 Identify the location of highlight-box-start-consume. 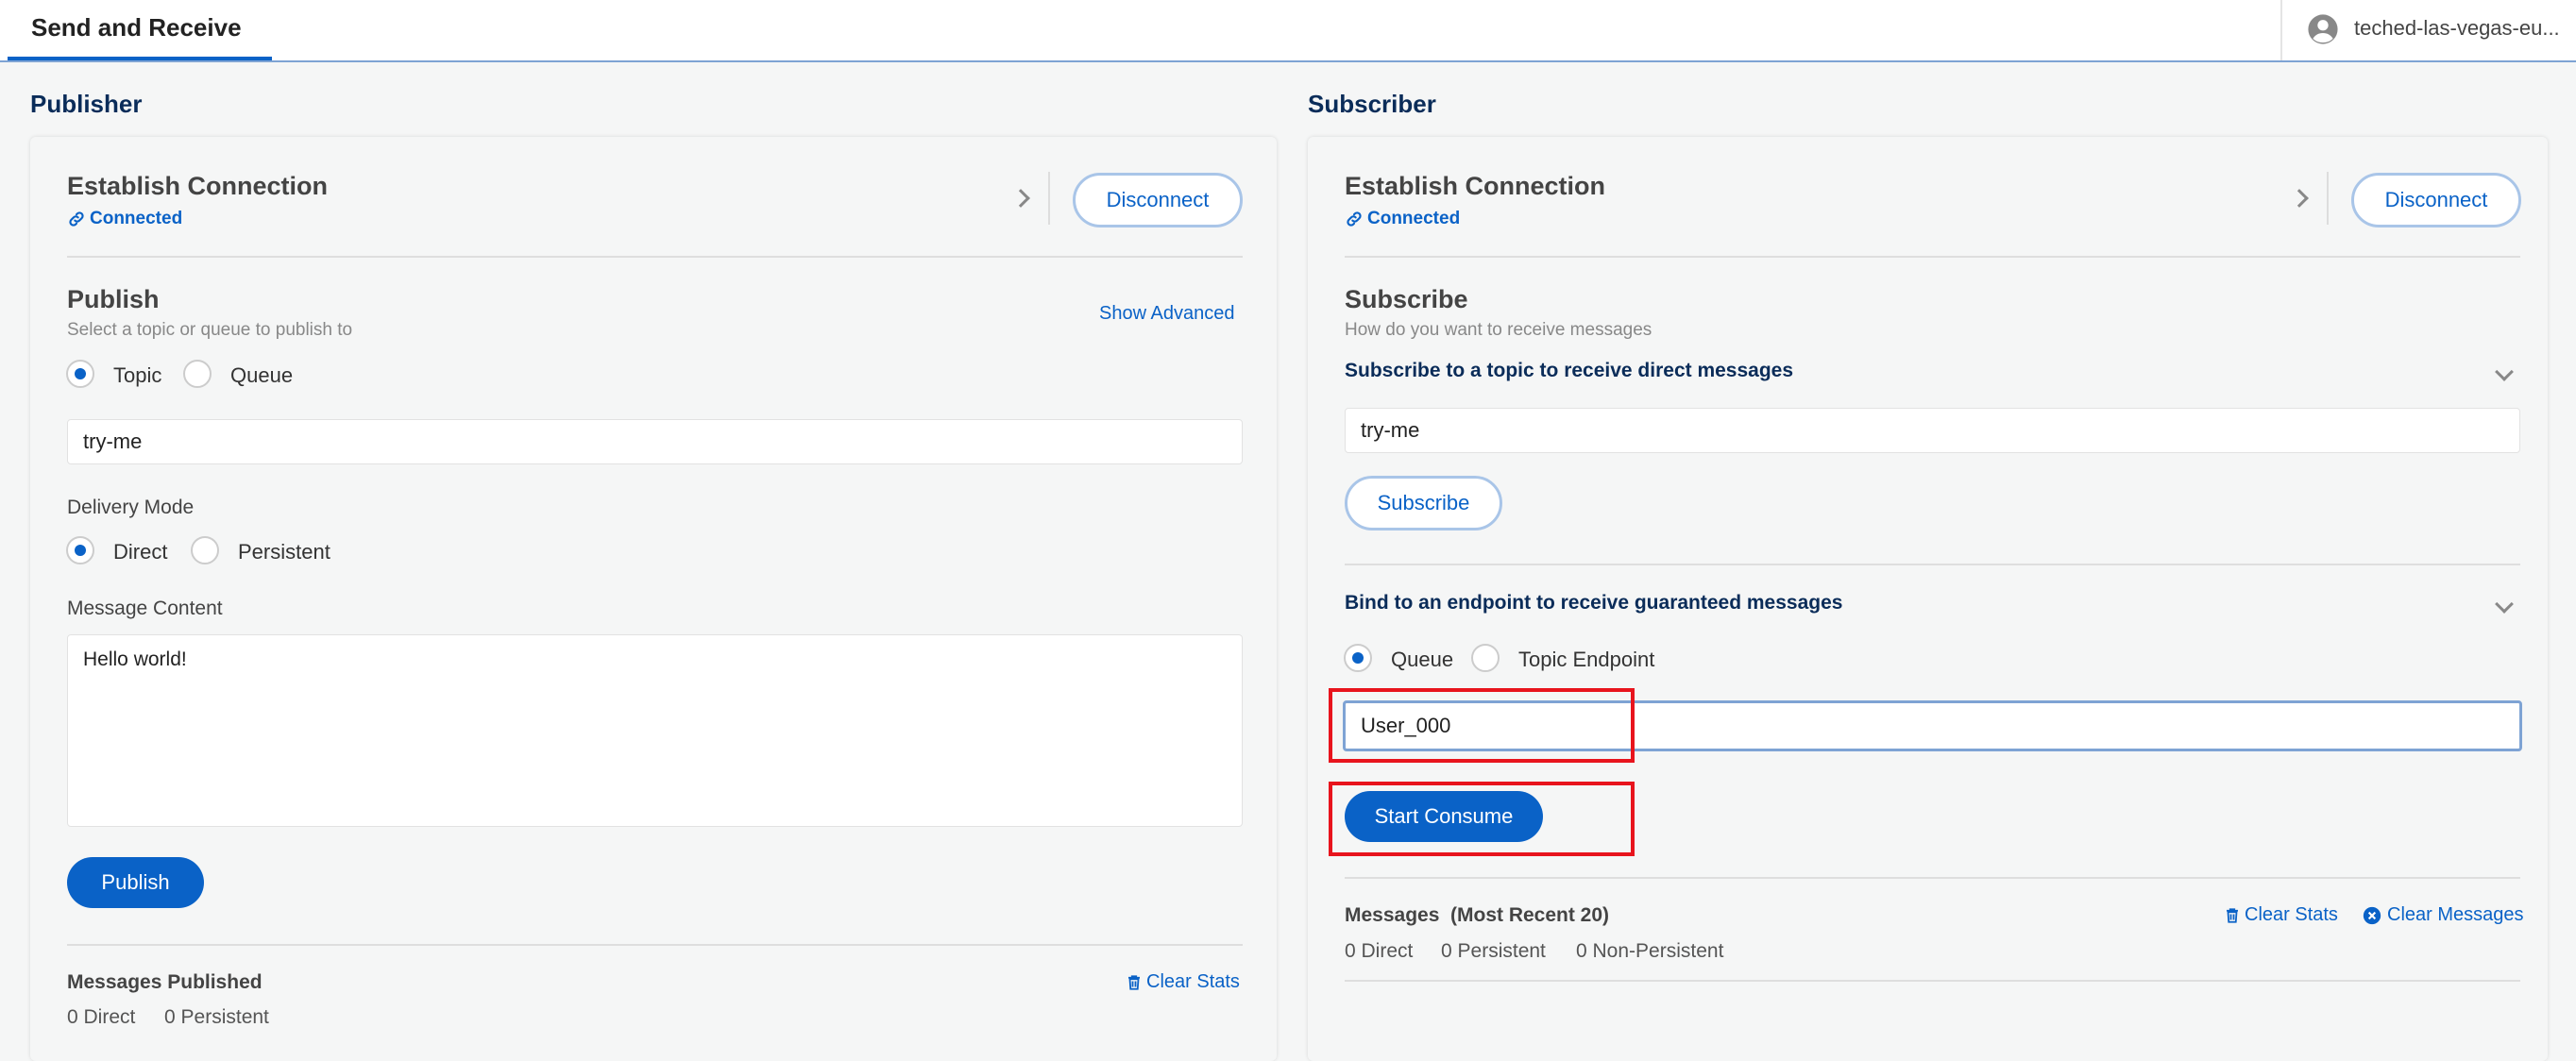
(1482, 819).